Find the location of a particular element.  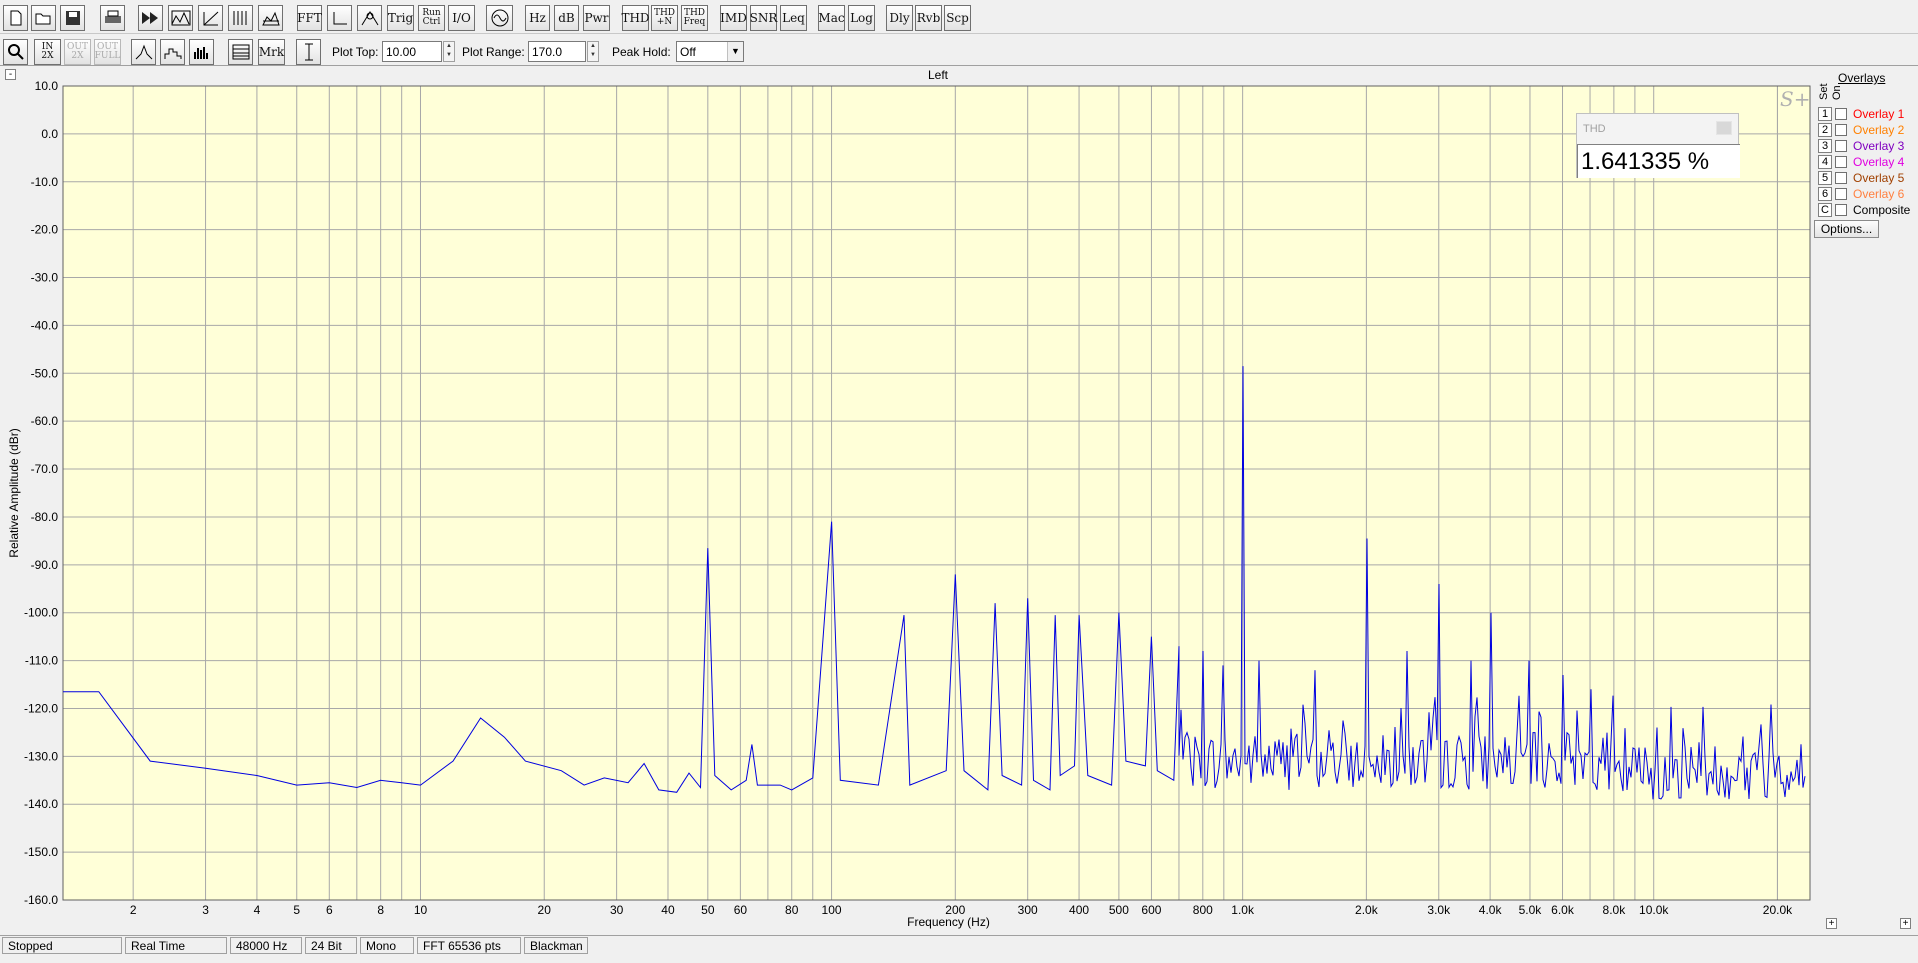

leq-button: Leq is located at coordinates (793, 18).